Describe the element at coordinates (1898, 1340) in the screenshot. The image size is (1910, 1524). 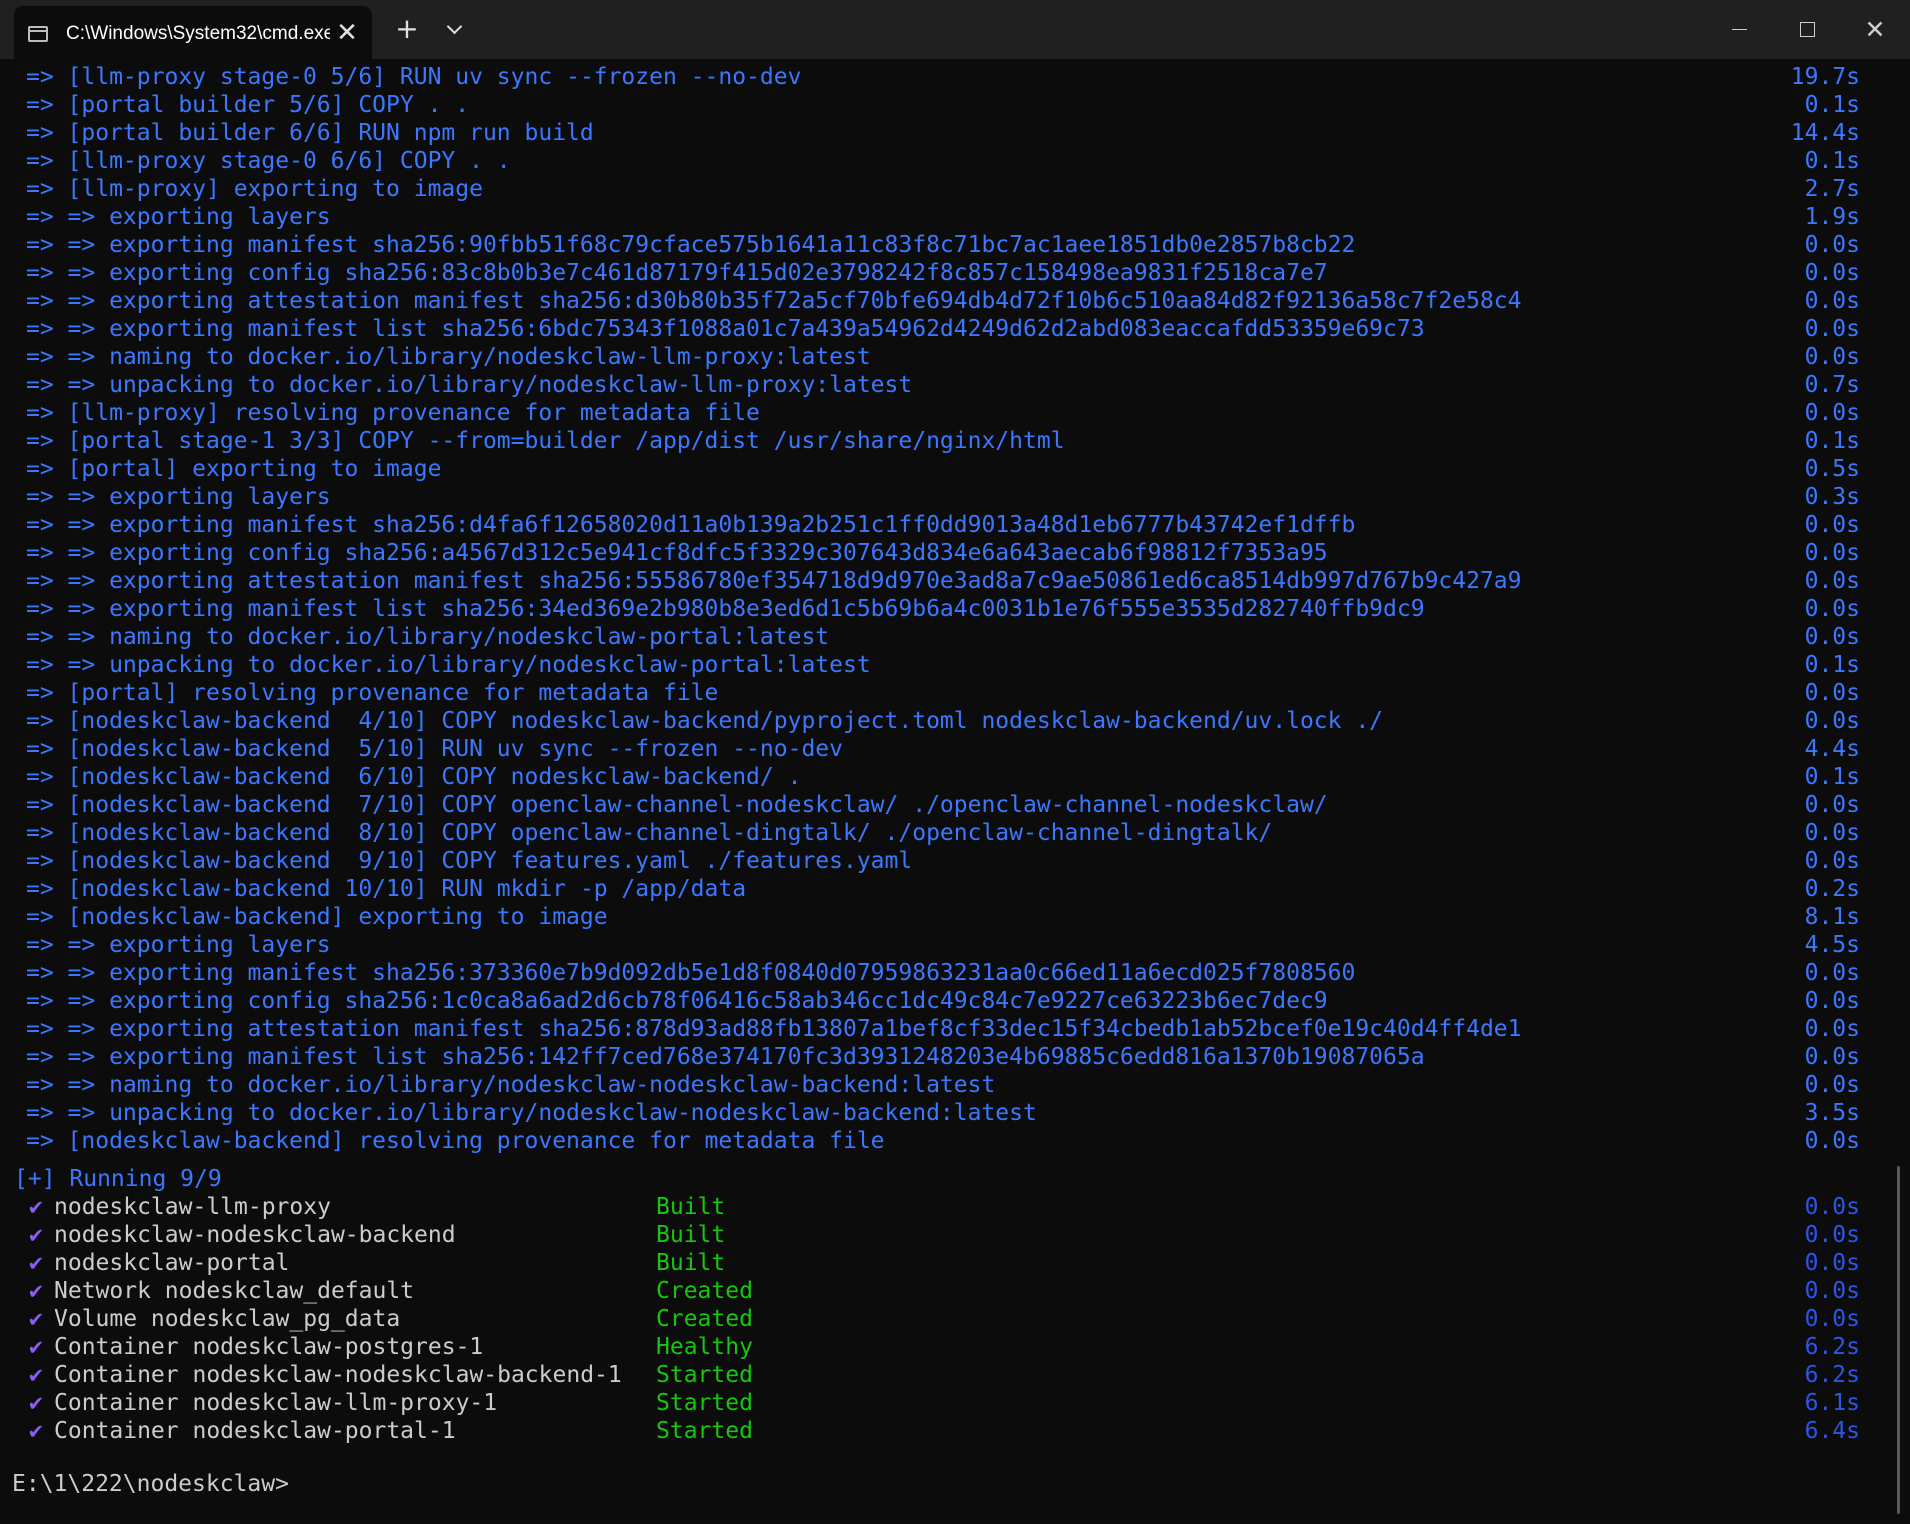
I see `scrollbar` at that location.